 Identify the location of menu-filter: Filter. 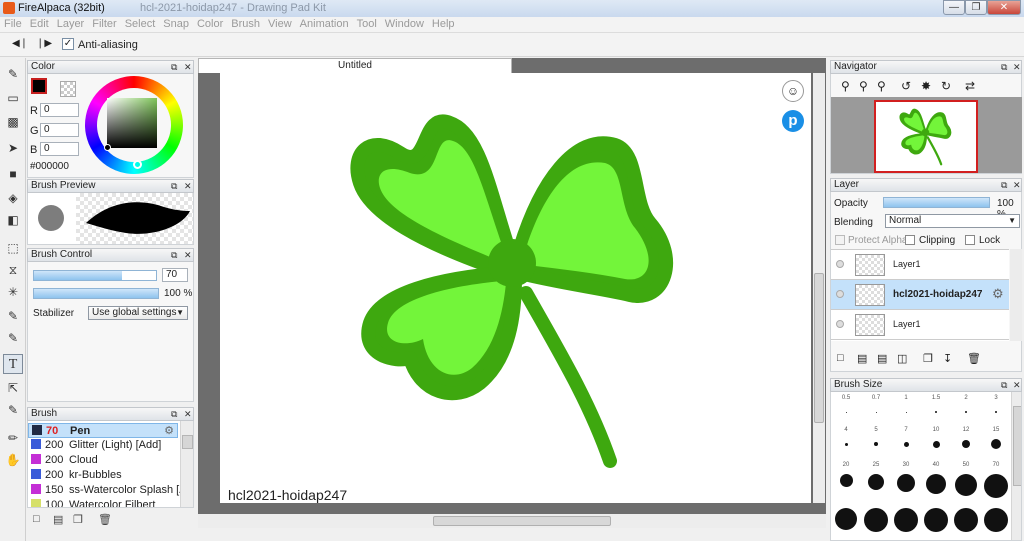
(104, 23).